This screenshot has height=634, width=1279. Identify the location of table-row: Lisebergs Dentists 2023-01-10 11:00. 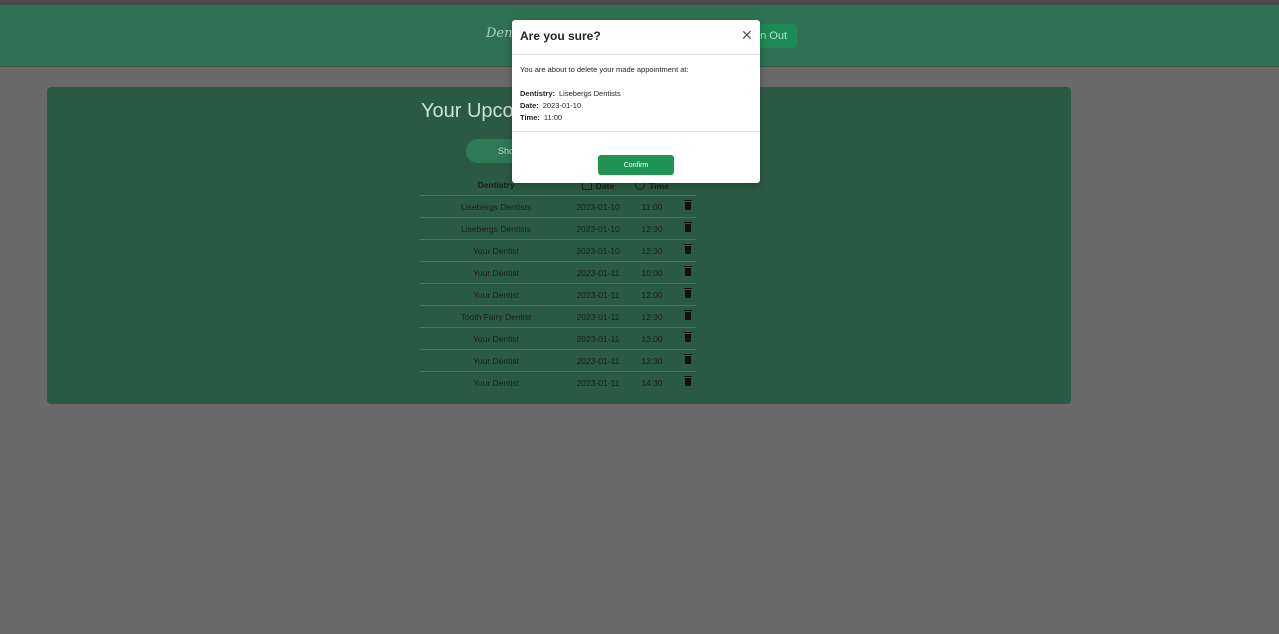
(558, 206).